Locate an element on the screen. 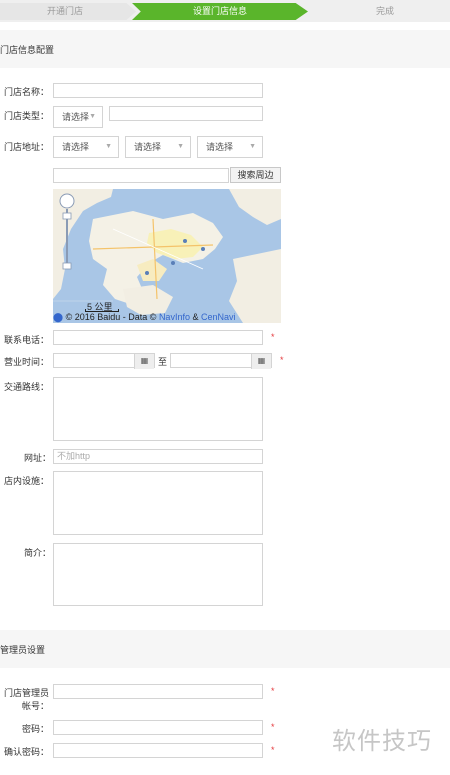 This screenshot has width=450, height=775. hours-end-input: ▦ is located at coordinates (221, 361).